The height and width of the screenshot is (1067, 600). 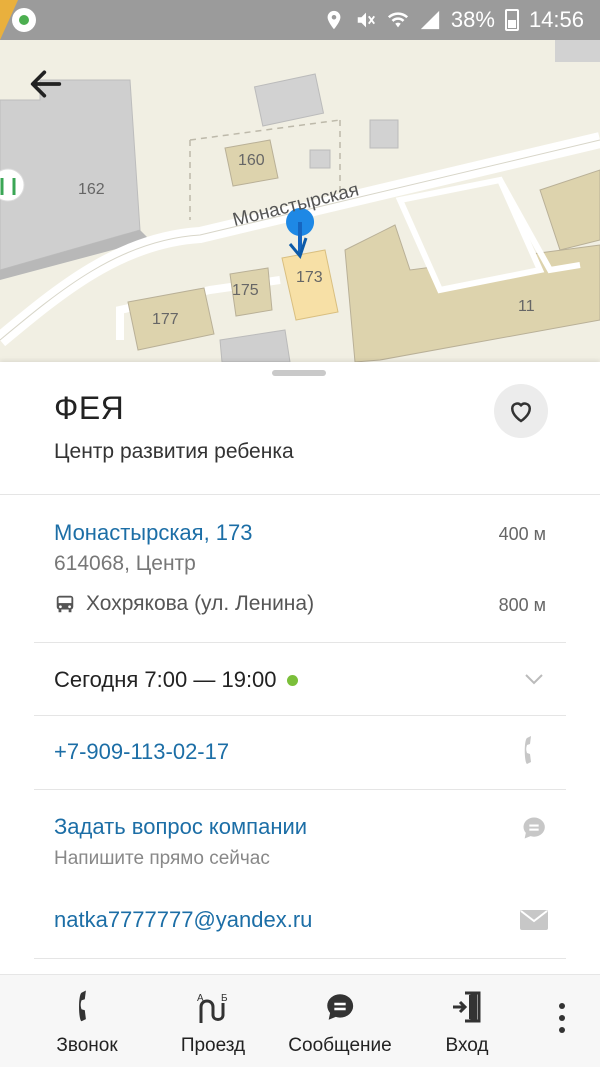 I want to click on message-button: Сообщение, so click(x=340, y=1021).